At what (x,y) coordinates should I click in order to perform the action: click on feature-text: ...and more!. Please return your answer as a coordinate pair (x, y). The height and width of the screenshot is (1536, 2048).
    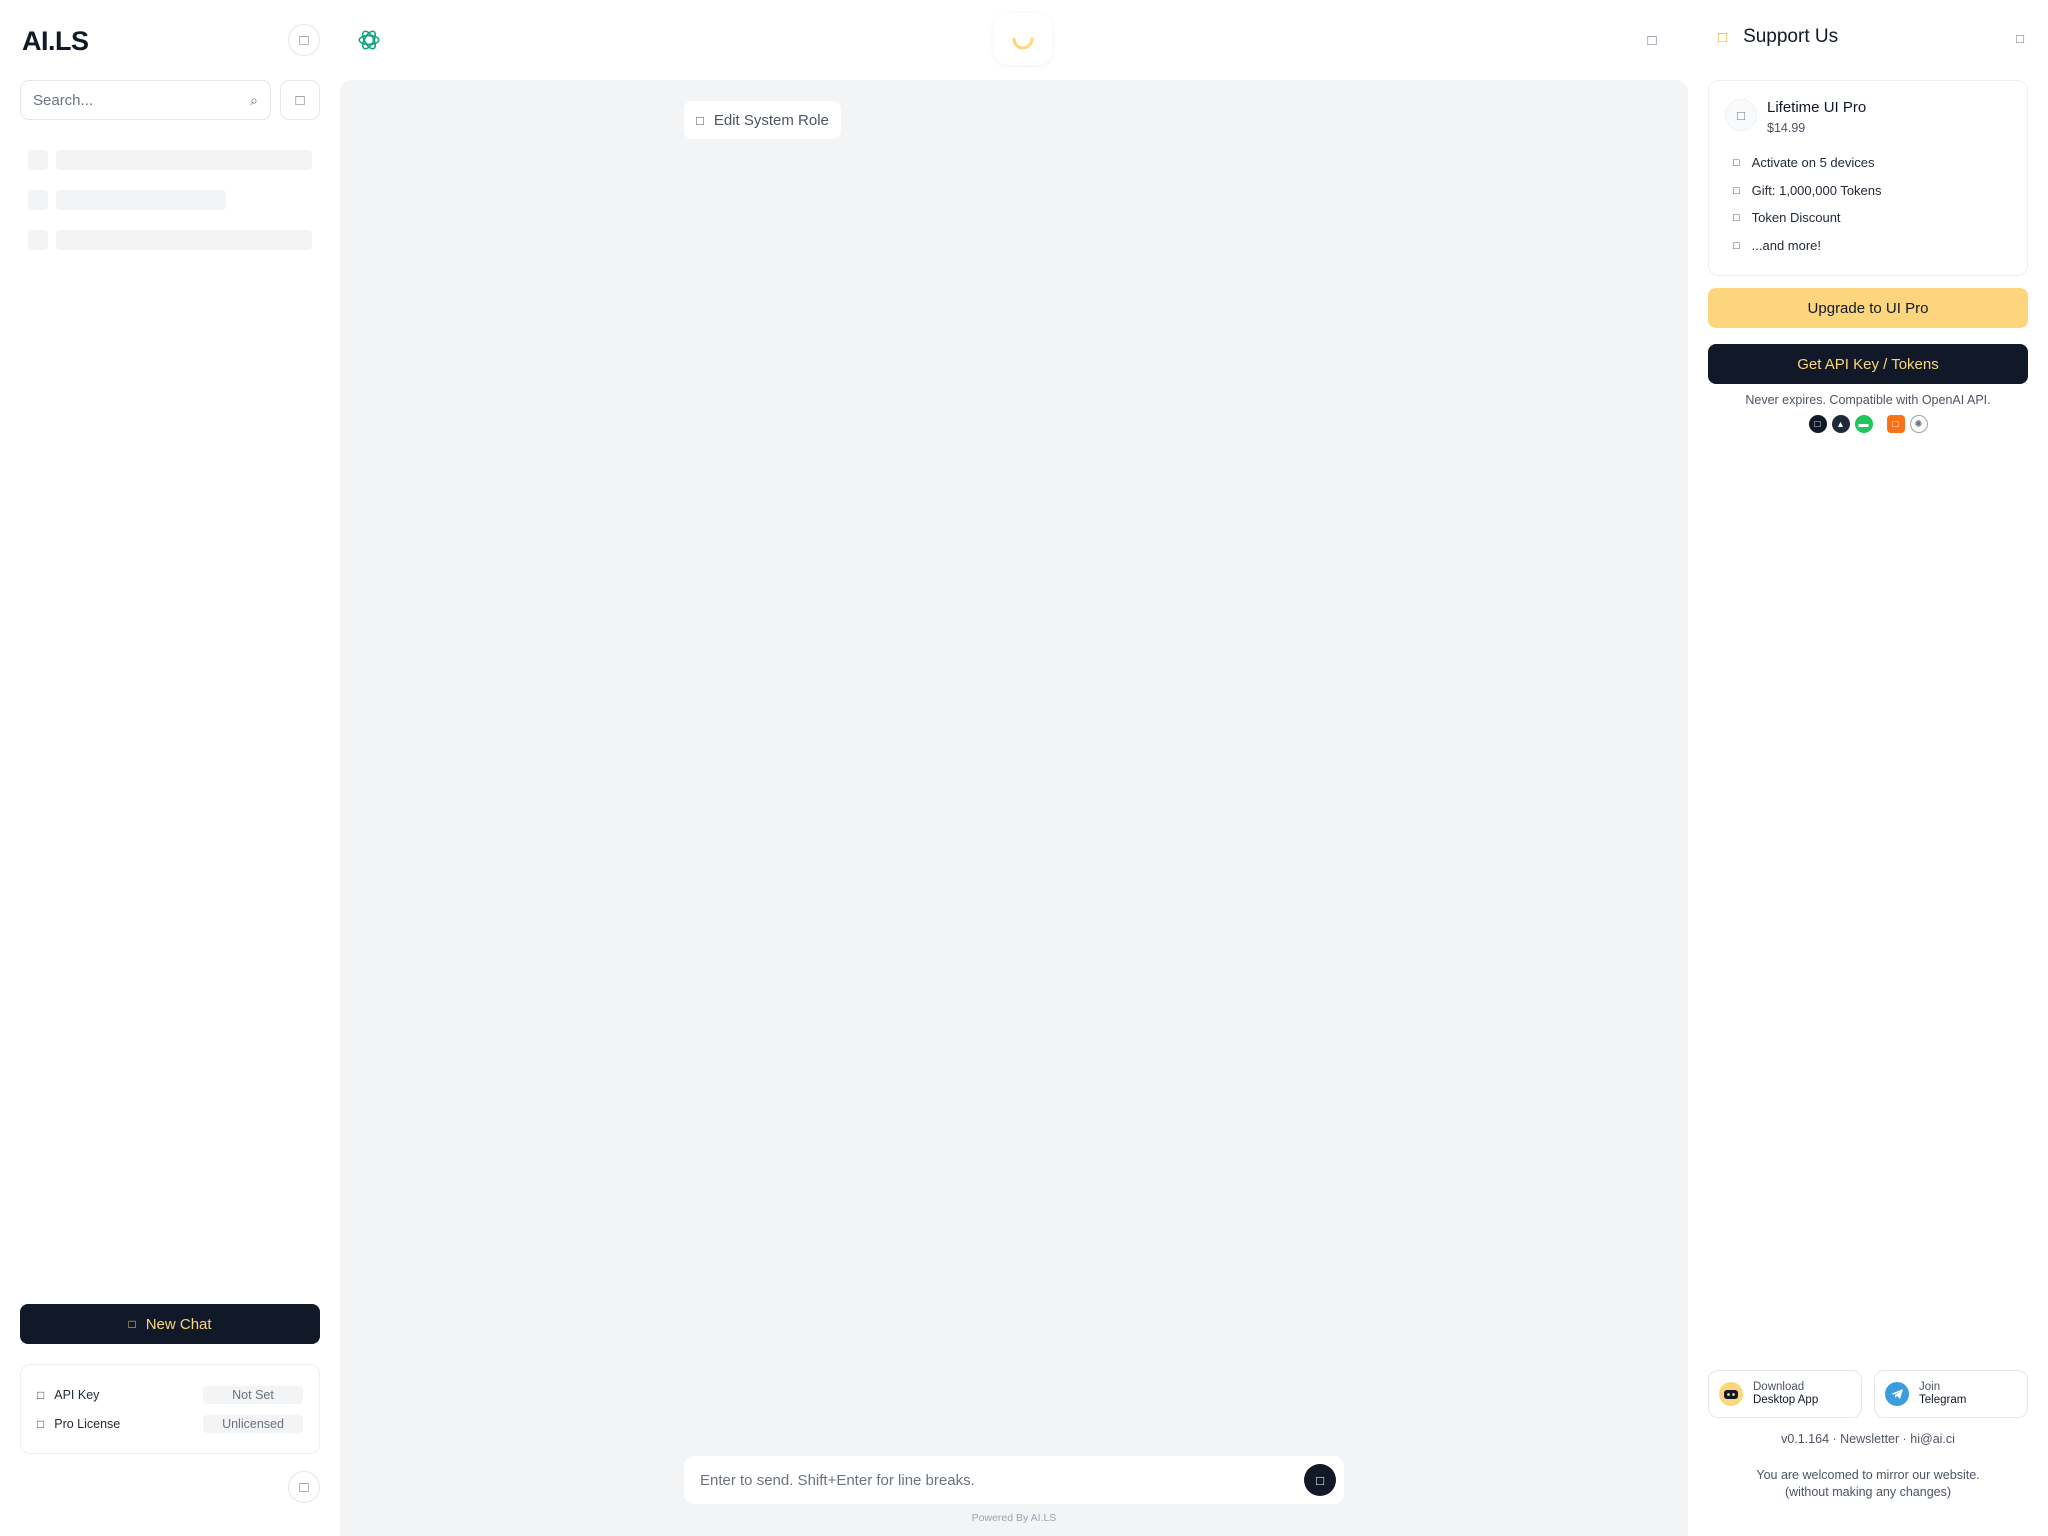
    Looking at the image, I should click on (1786, 245).